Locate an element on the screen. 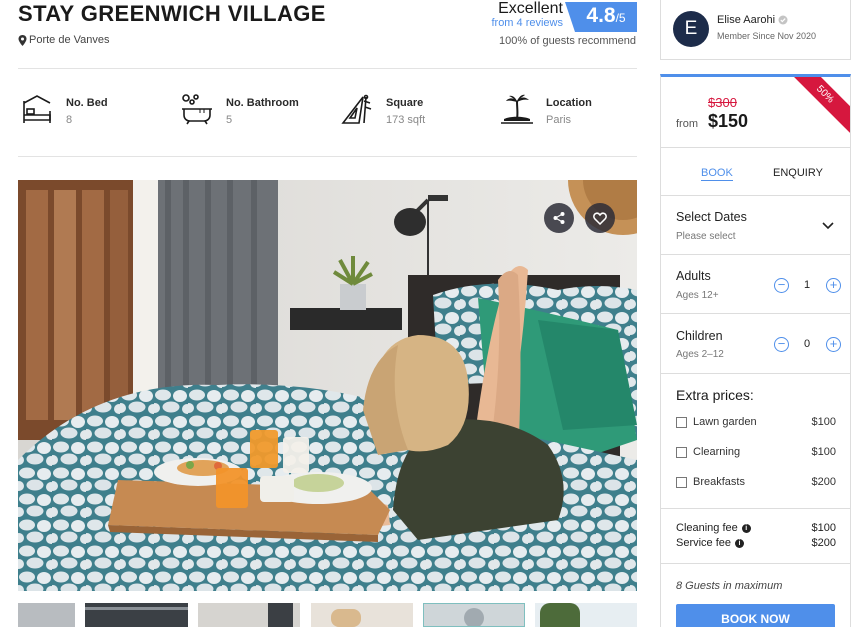 This screenshot has width=868, height=627. extra-name: Clearning is located at coordinates (717, 452).